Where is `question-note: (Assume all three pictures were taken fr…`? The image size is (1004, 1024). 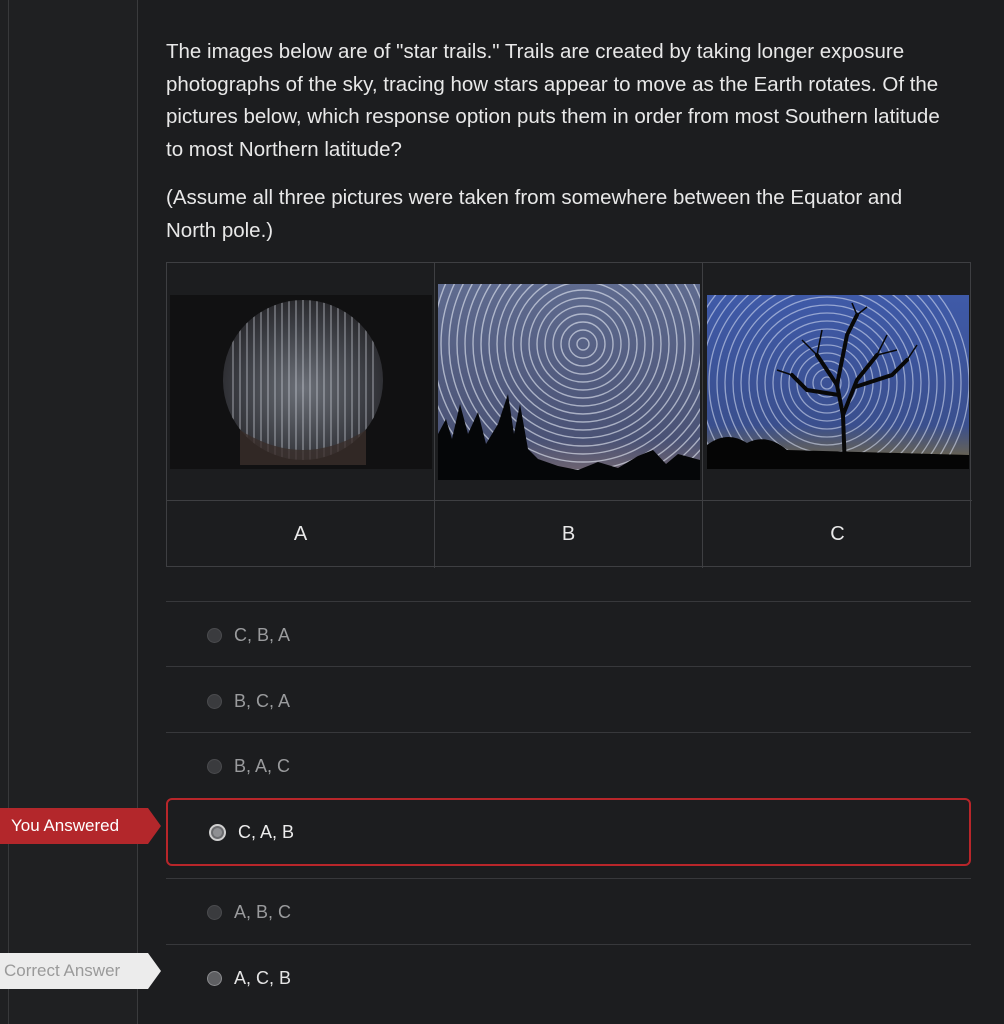 question-note: (Assume all three pictures were taken fr… is located at coordinates (534, 214).